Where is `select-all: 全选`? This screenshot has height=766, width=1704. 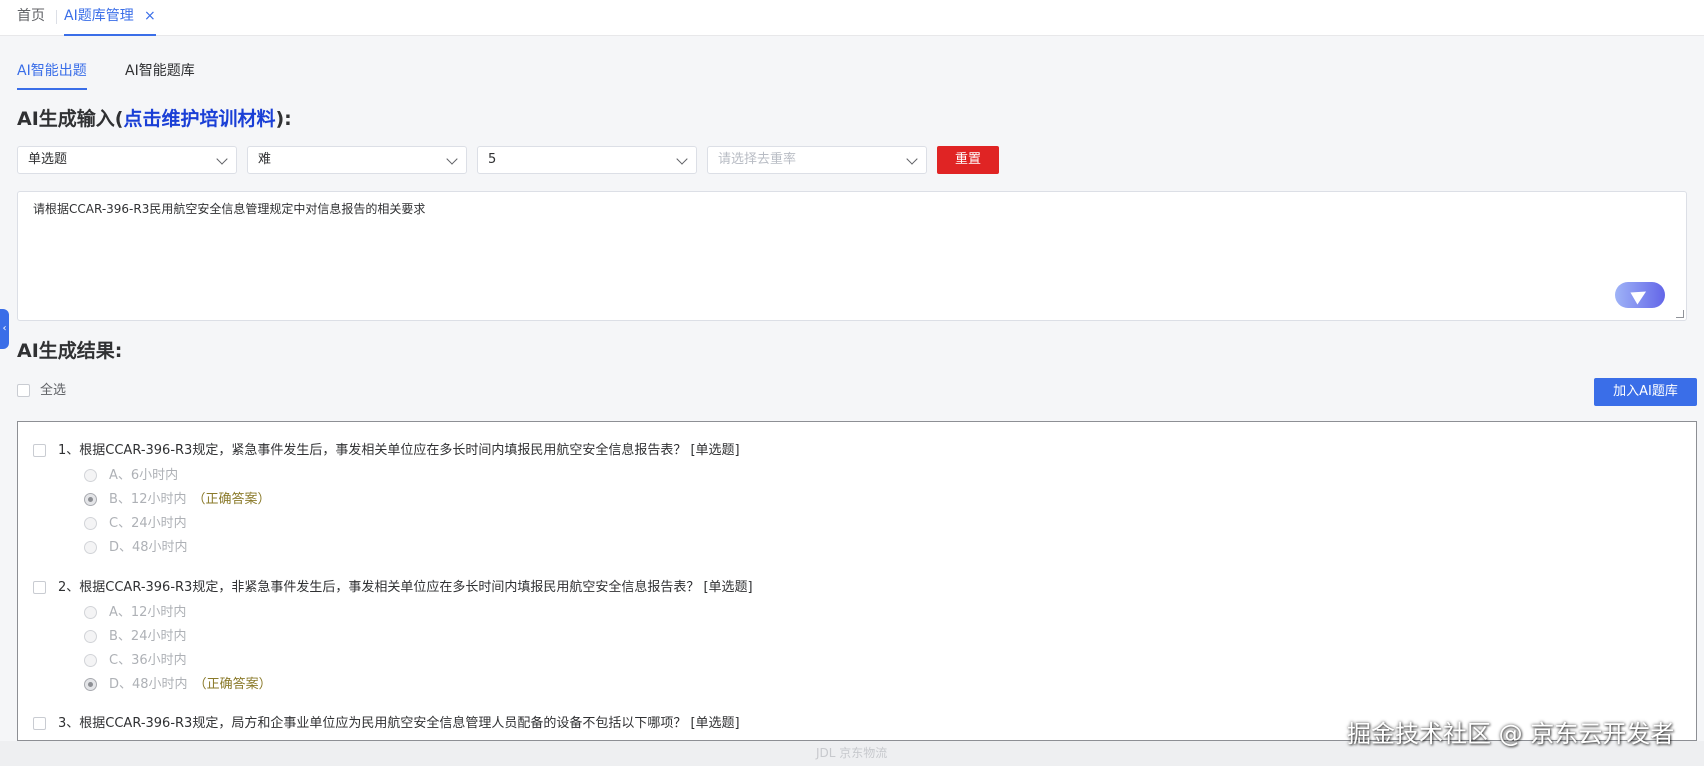 select-all: 全选 is located at coordinates (41, 388).